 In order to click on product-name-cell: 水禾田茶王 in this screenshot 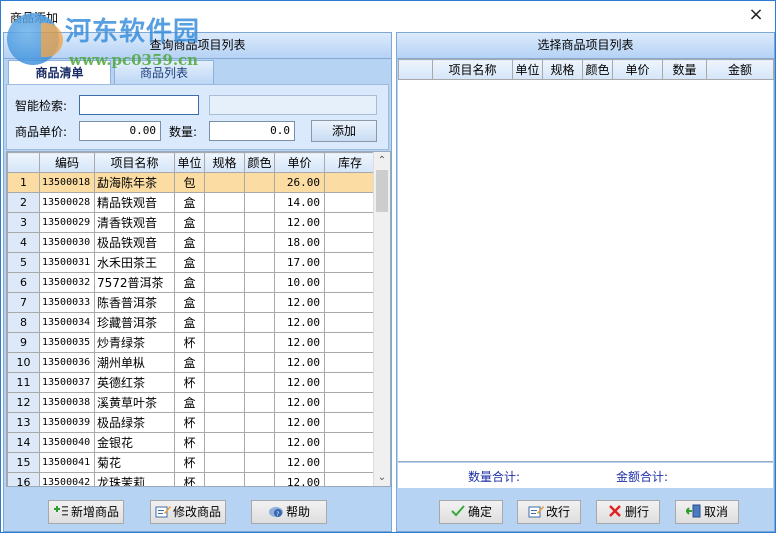, I will do `click(134, 262)`.